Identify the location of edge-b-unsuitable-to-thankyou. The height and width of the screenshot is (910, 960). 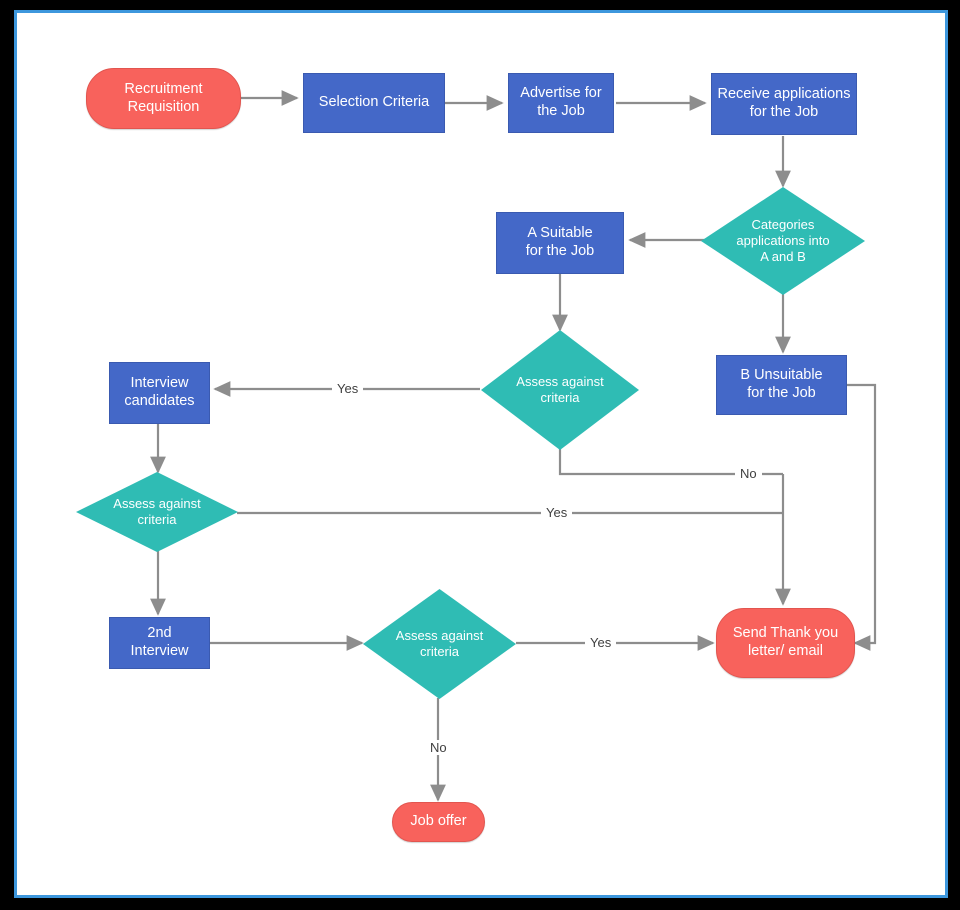
(862, 517).